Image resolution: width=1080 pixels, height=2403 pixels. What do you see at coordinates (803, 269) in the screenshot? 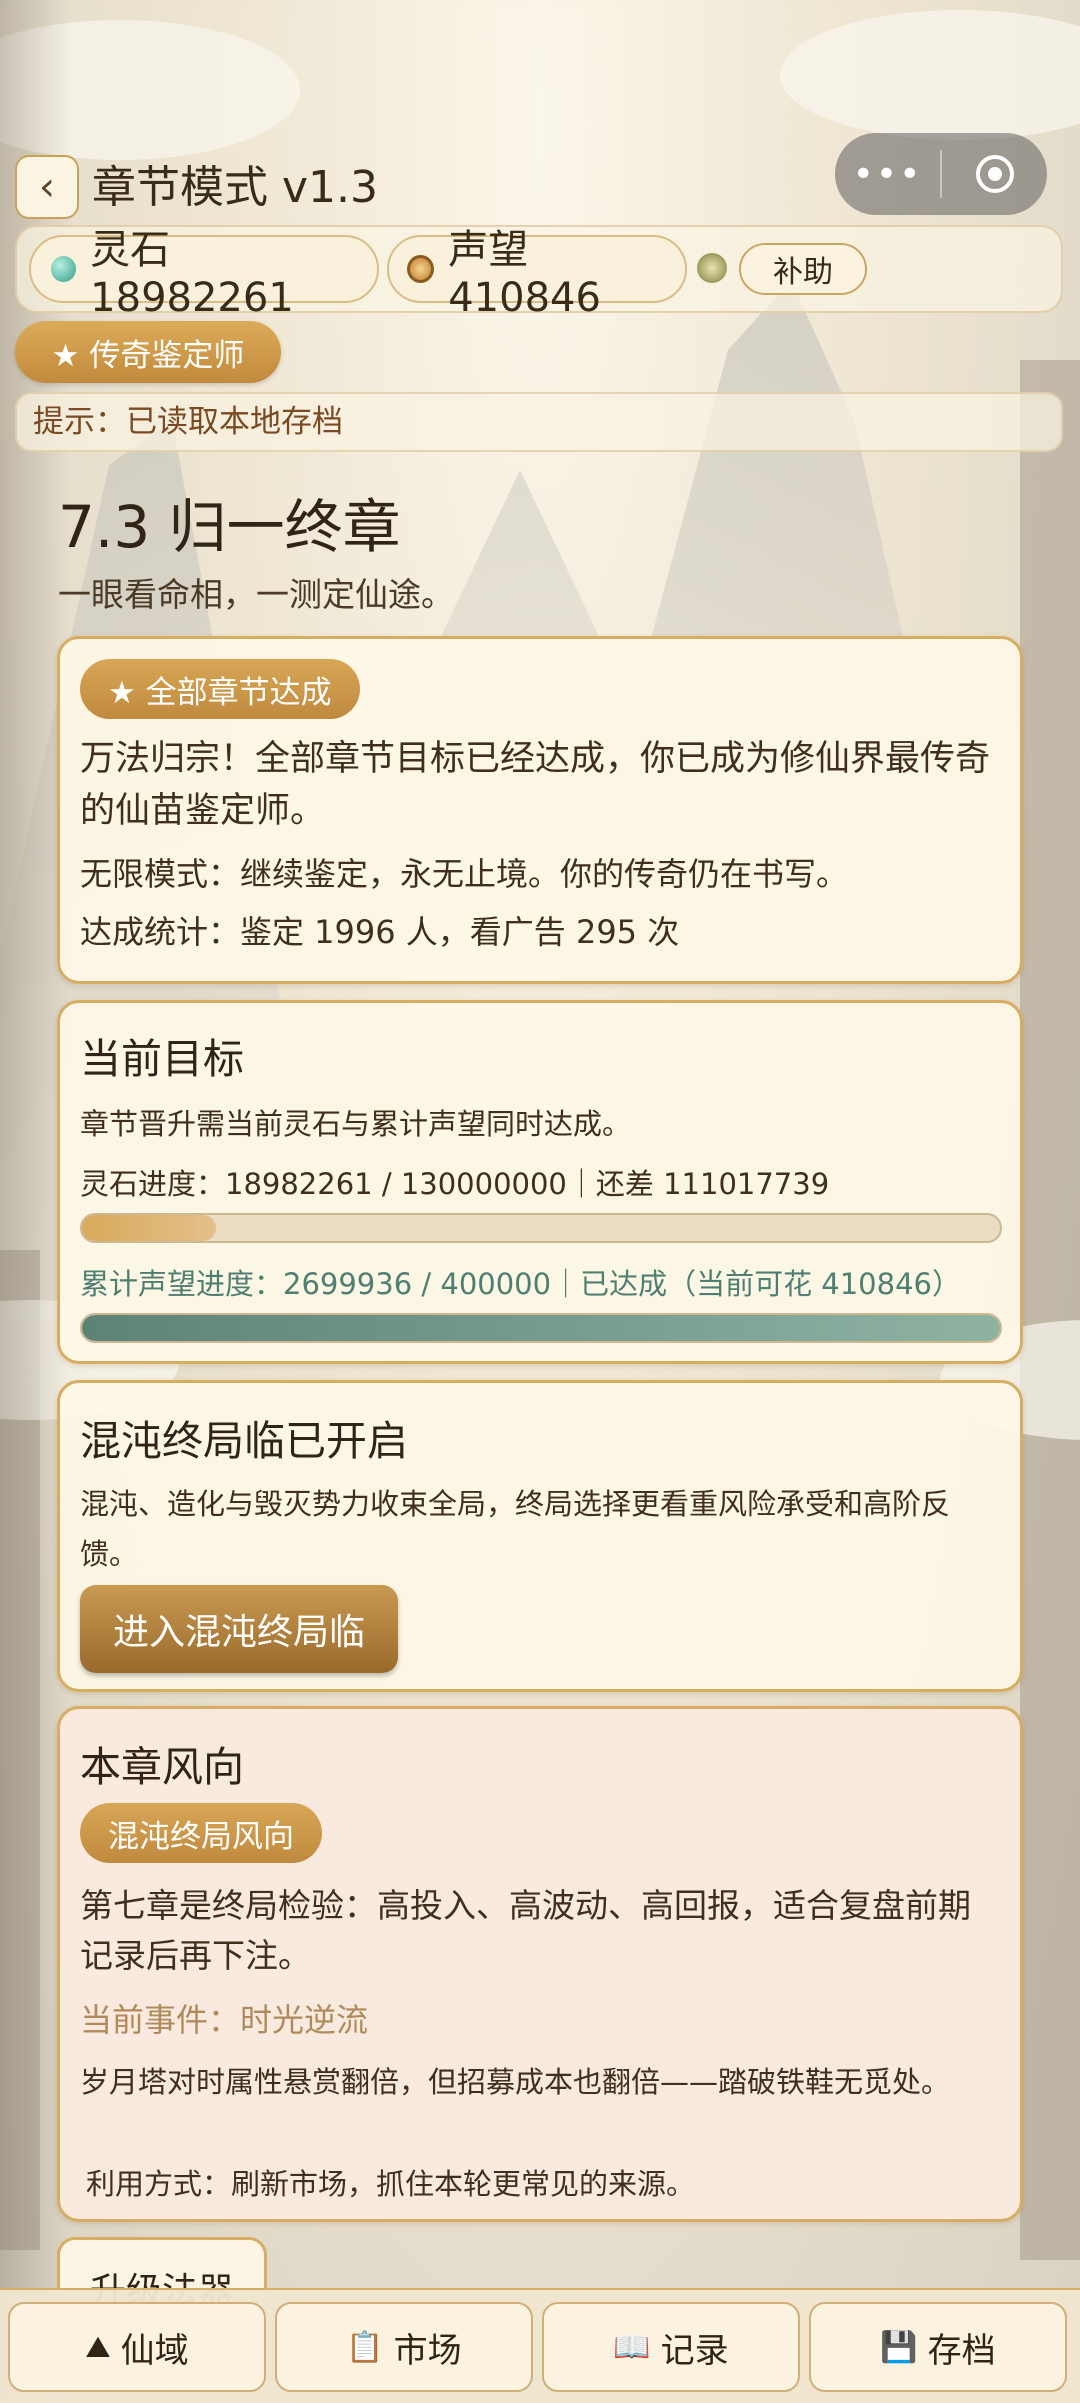
I see `assist-button: 补助` at bounding box center [803, 269].